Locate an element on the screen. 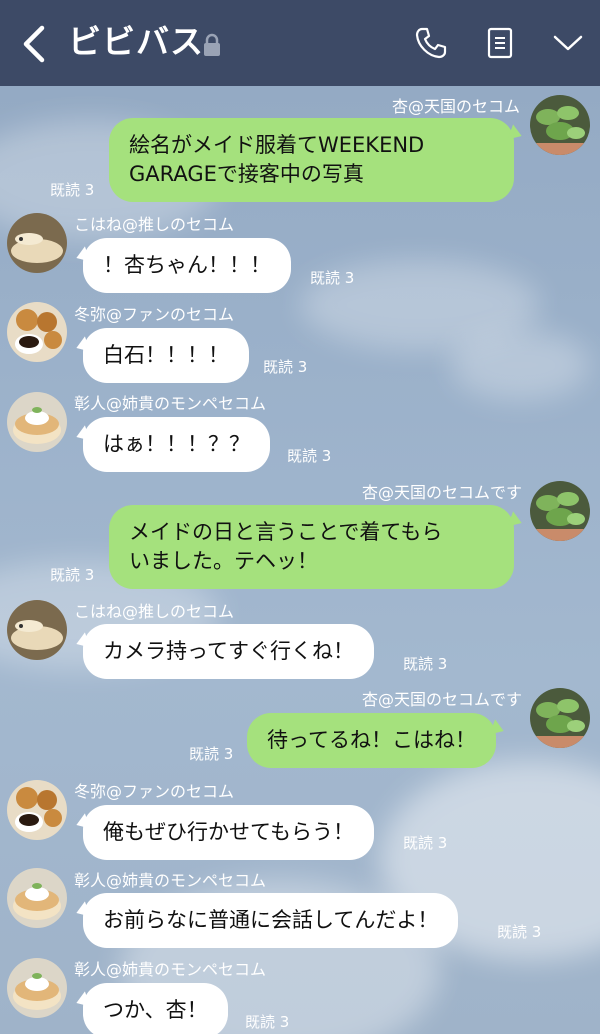 The width and height of the screenshot is (600, 1034). message-text: いました。テヘッ！ is located at coordinates (223, 561).